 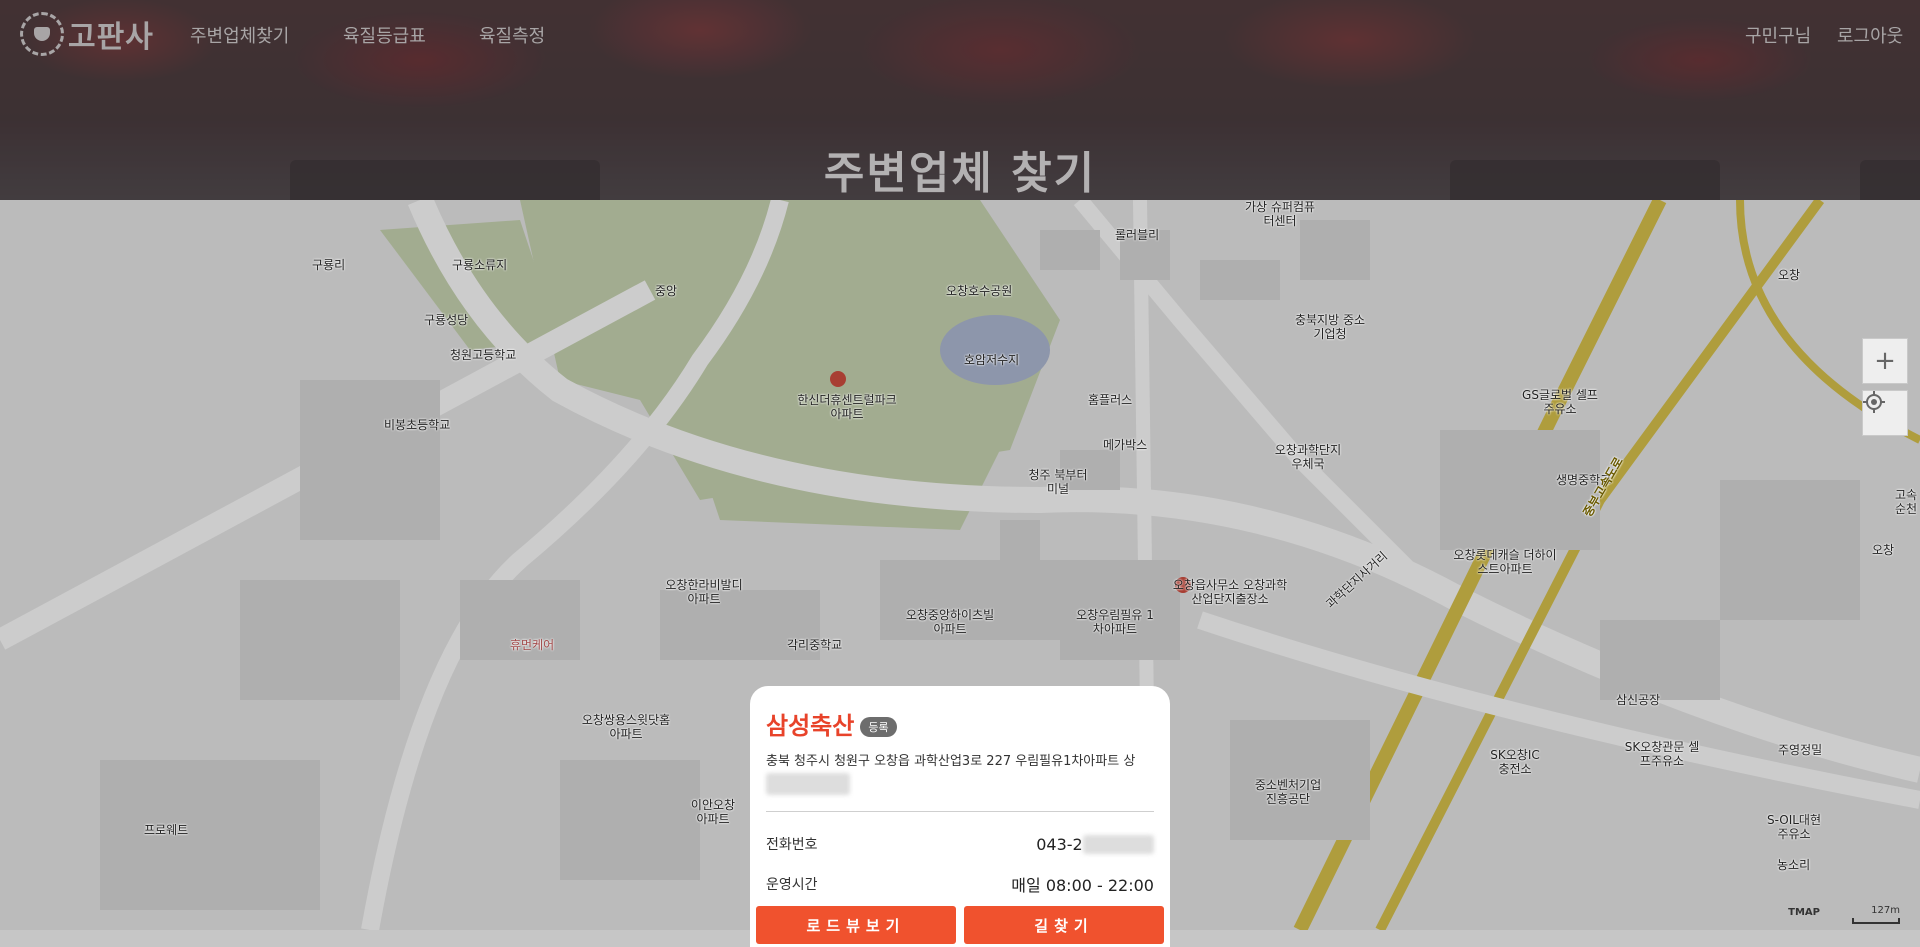 I want to click on map-label: 가상 슈퍼컴퓨터센터, so click(x=1280, y=214).